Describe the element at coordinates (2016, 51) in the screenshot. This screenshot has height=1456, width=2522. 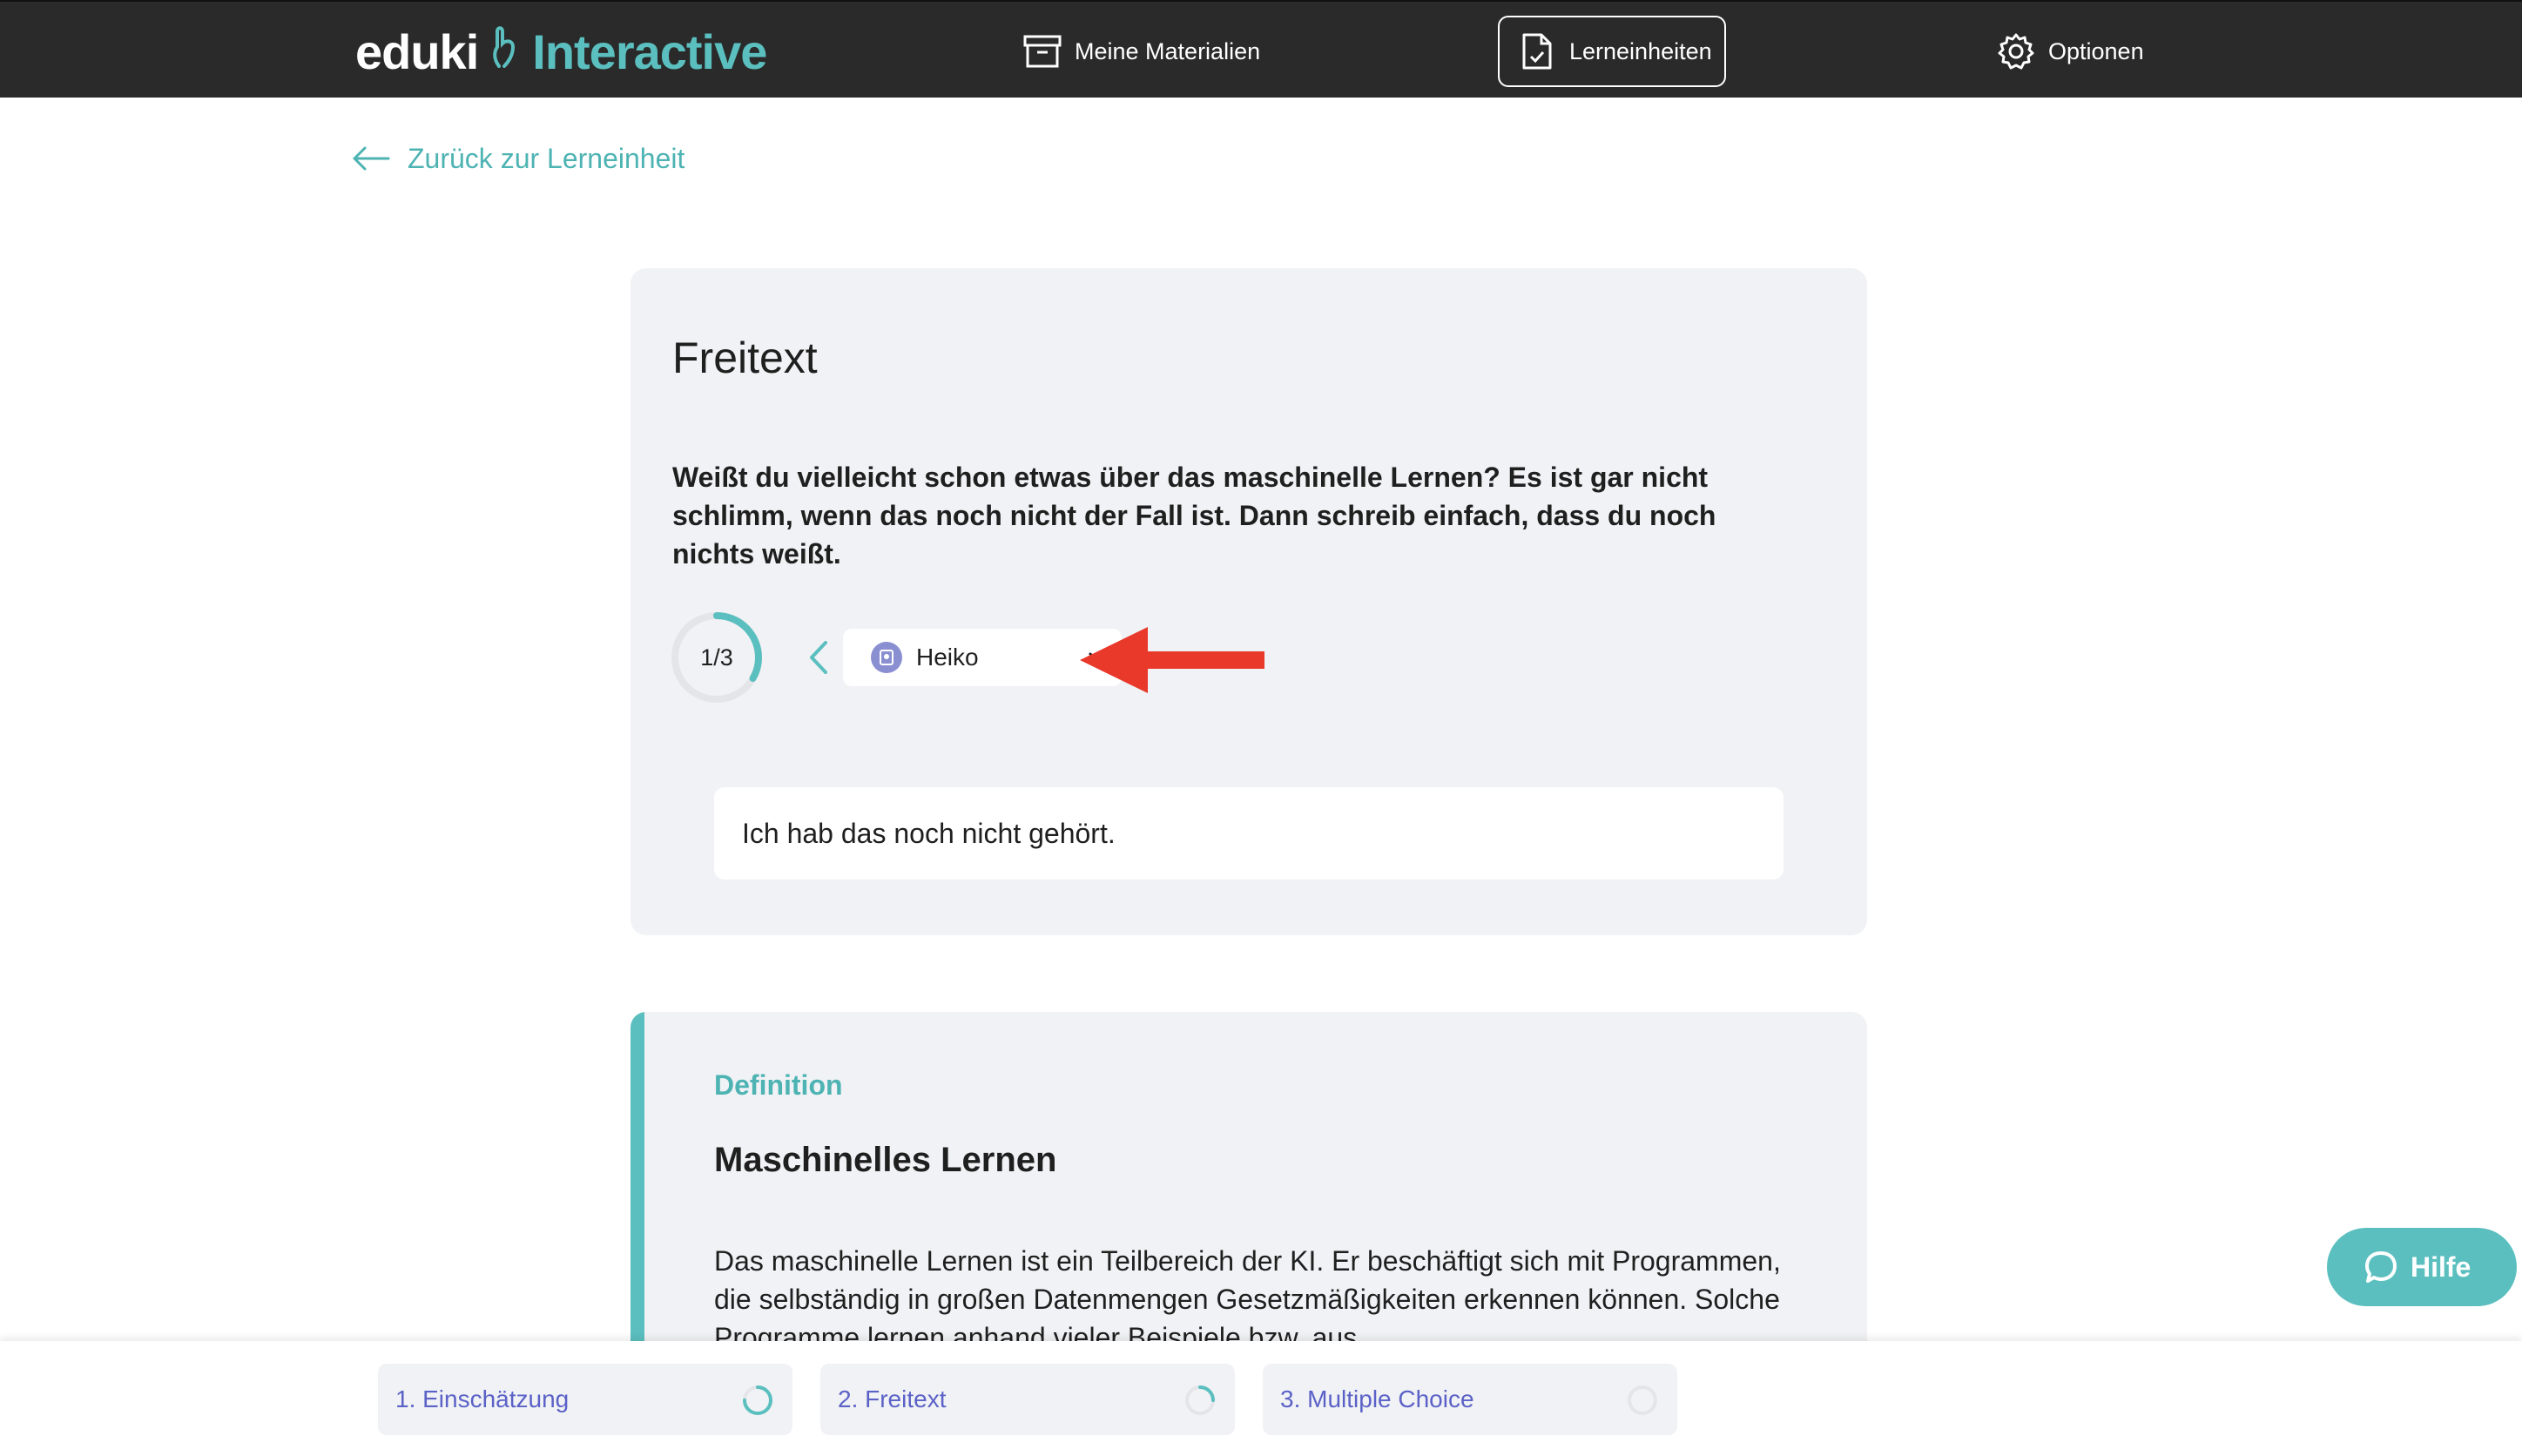
I see `gear-icon` at that location.